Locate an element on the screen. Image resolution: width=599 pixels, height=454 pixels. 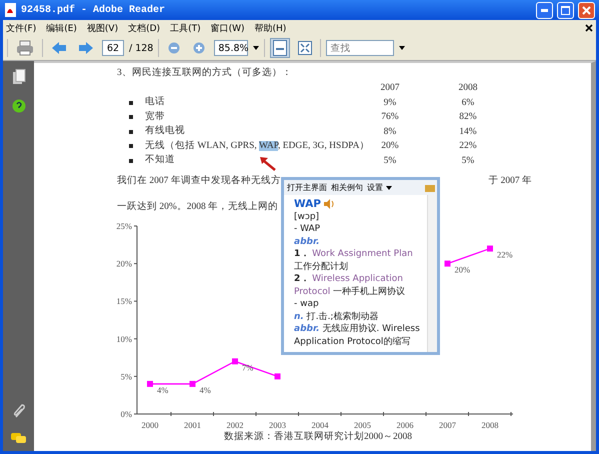
page-icon is located at coordinates (280, 48).